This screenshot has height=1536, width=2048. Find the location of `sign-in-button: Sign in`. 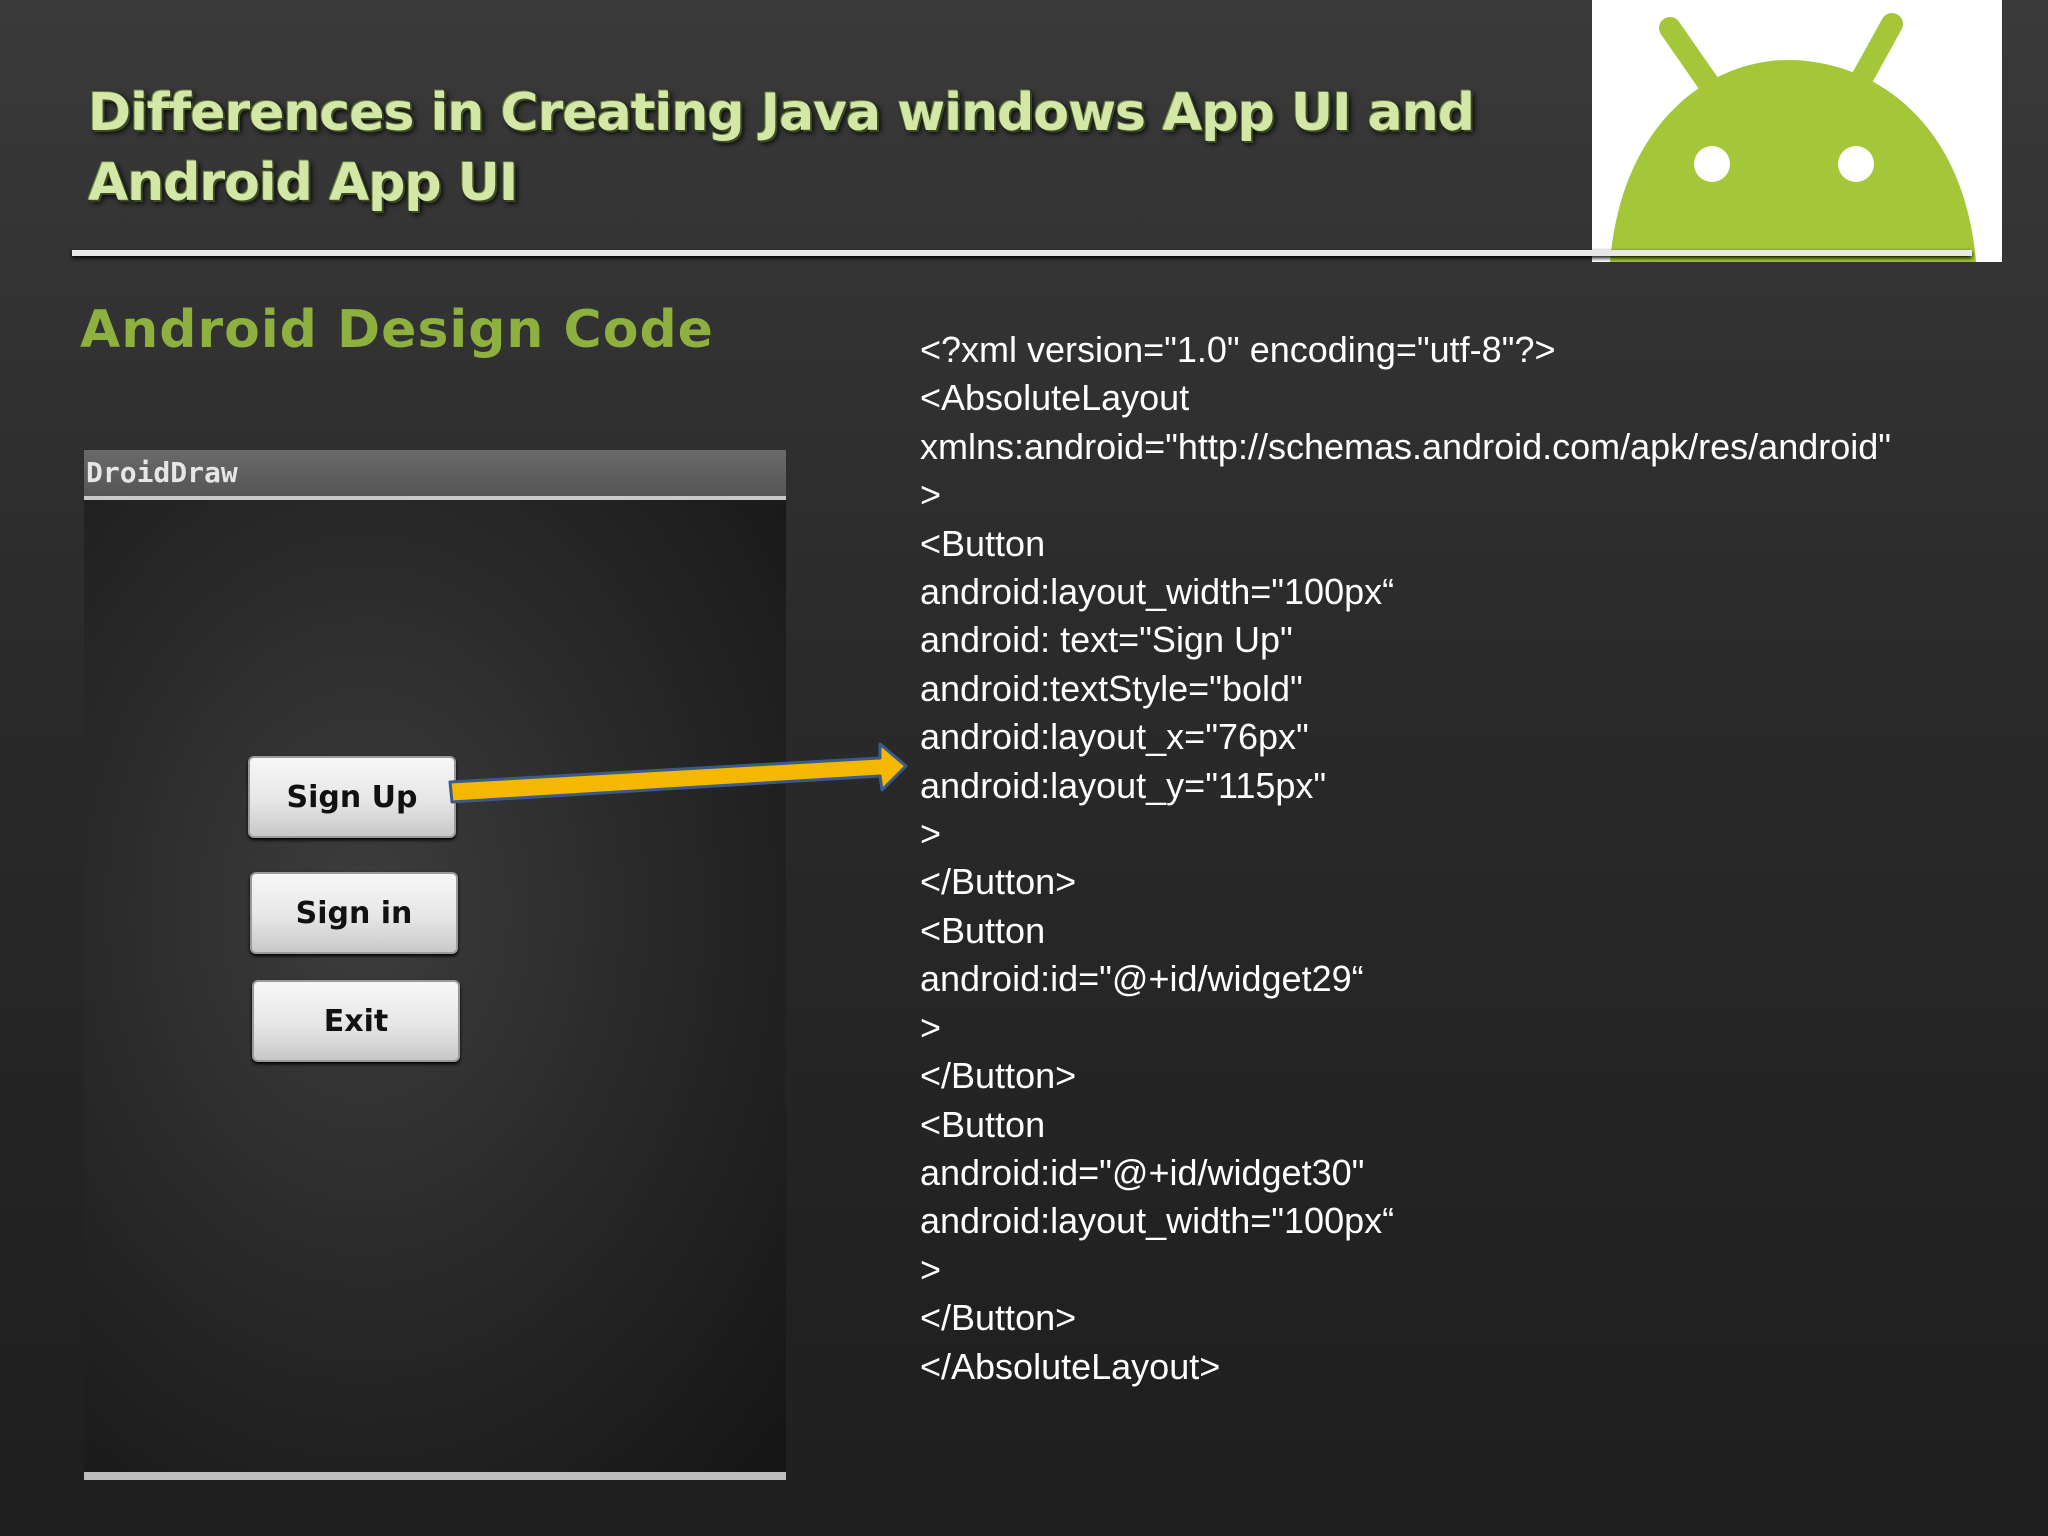

sign-in-button: Sign in is located at coordinates (354, 913).